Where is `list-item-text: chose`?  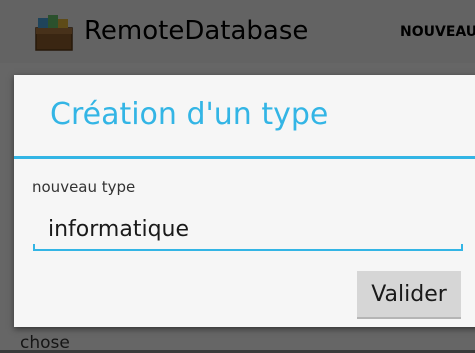 list-item-text: chose is located at coordinates (45, 343).